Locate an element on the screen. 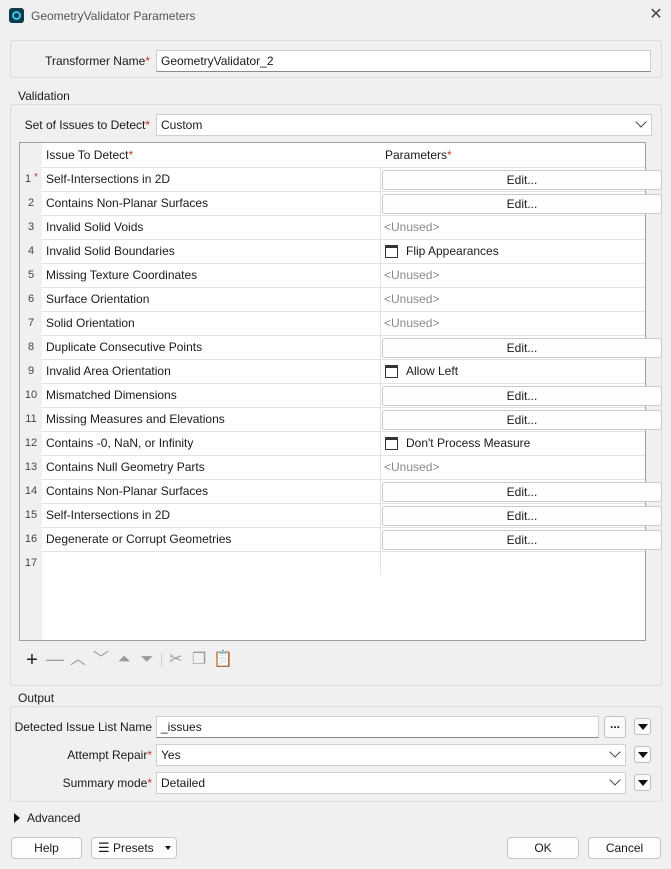 Image resolution: width=671 pixels, height=869 pixels. table-row: 5 Missing Texture Coordinates <Unused> is located at coordinates (332, 275).